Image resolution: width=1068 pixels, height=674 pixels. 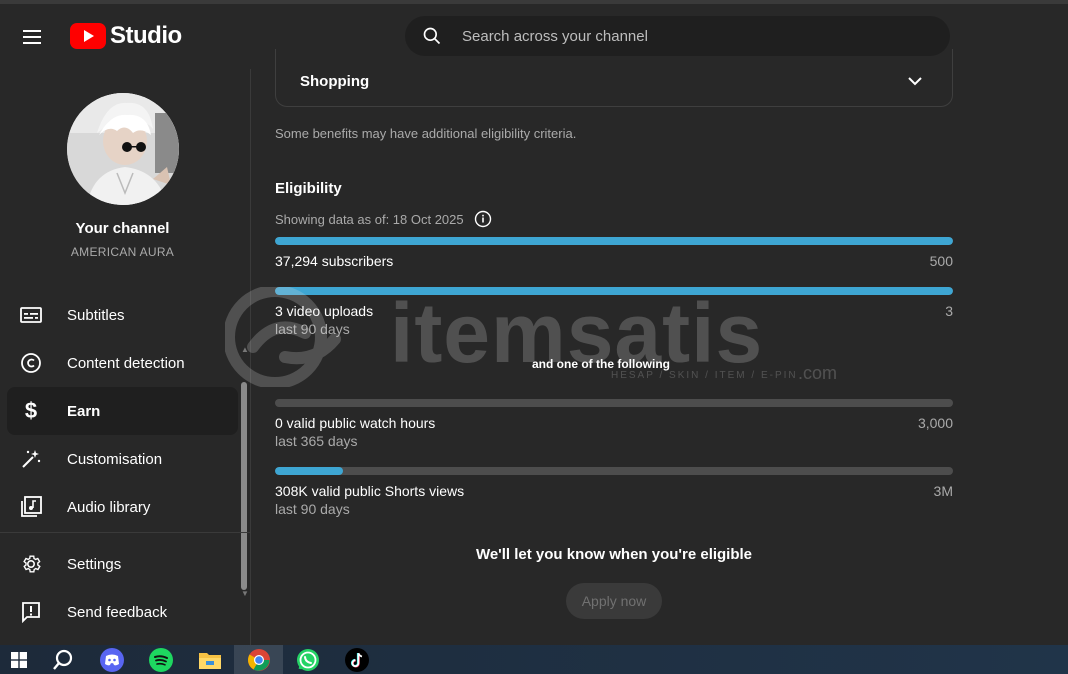 What do you see at coordinates (935, 423) in the screenshot?
I see `watch-hours-target: 3,000` at bounding box center [935, 423].